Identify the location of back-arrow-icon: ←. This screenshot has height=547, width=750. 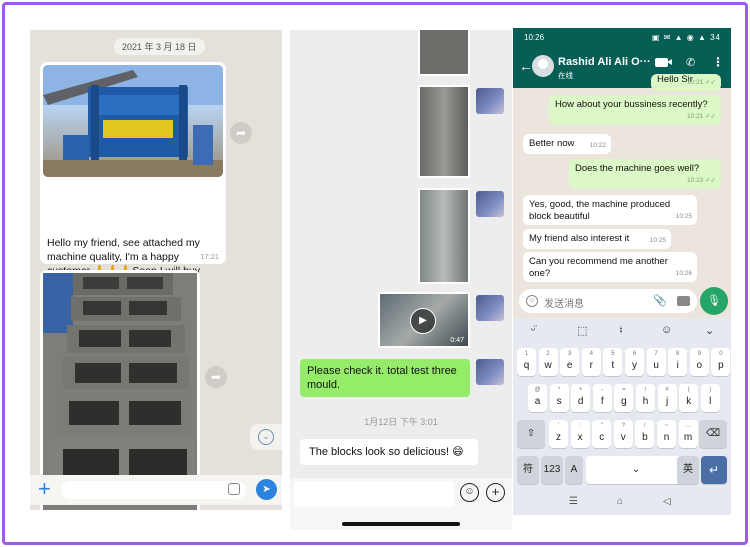
(526, 66).